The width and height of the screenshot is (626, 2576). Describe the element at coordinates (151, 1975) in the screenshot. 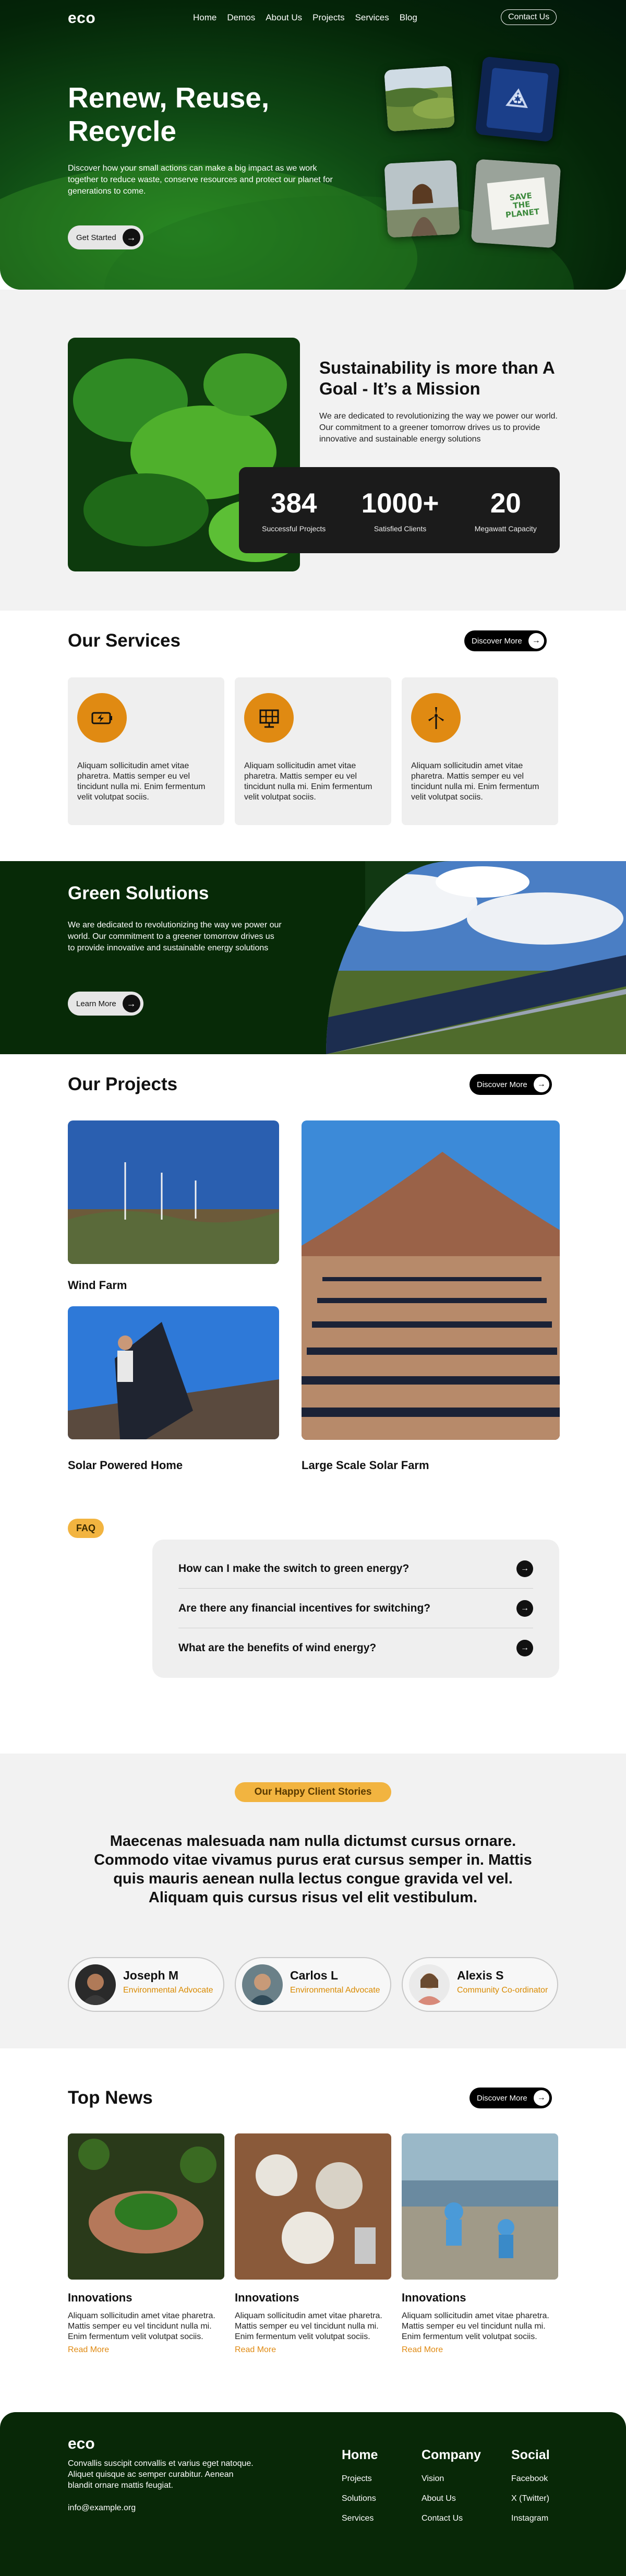

I see `person-name: Joseph M` at that location.